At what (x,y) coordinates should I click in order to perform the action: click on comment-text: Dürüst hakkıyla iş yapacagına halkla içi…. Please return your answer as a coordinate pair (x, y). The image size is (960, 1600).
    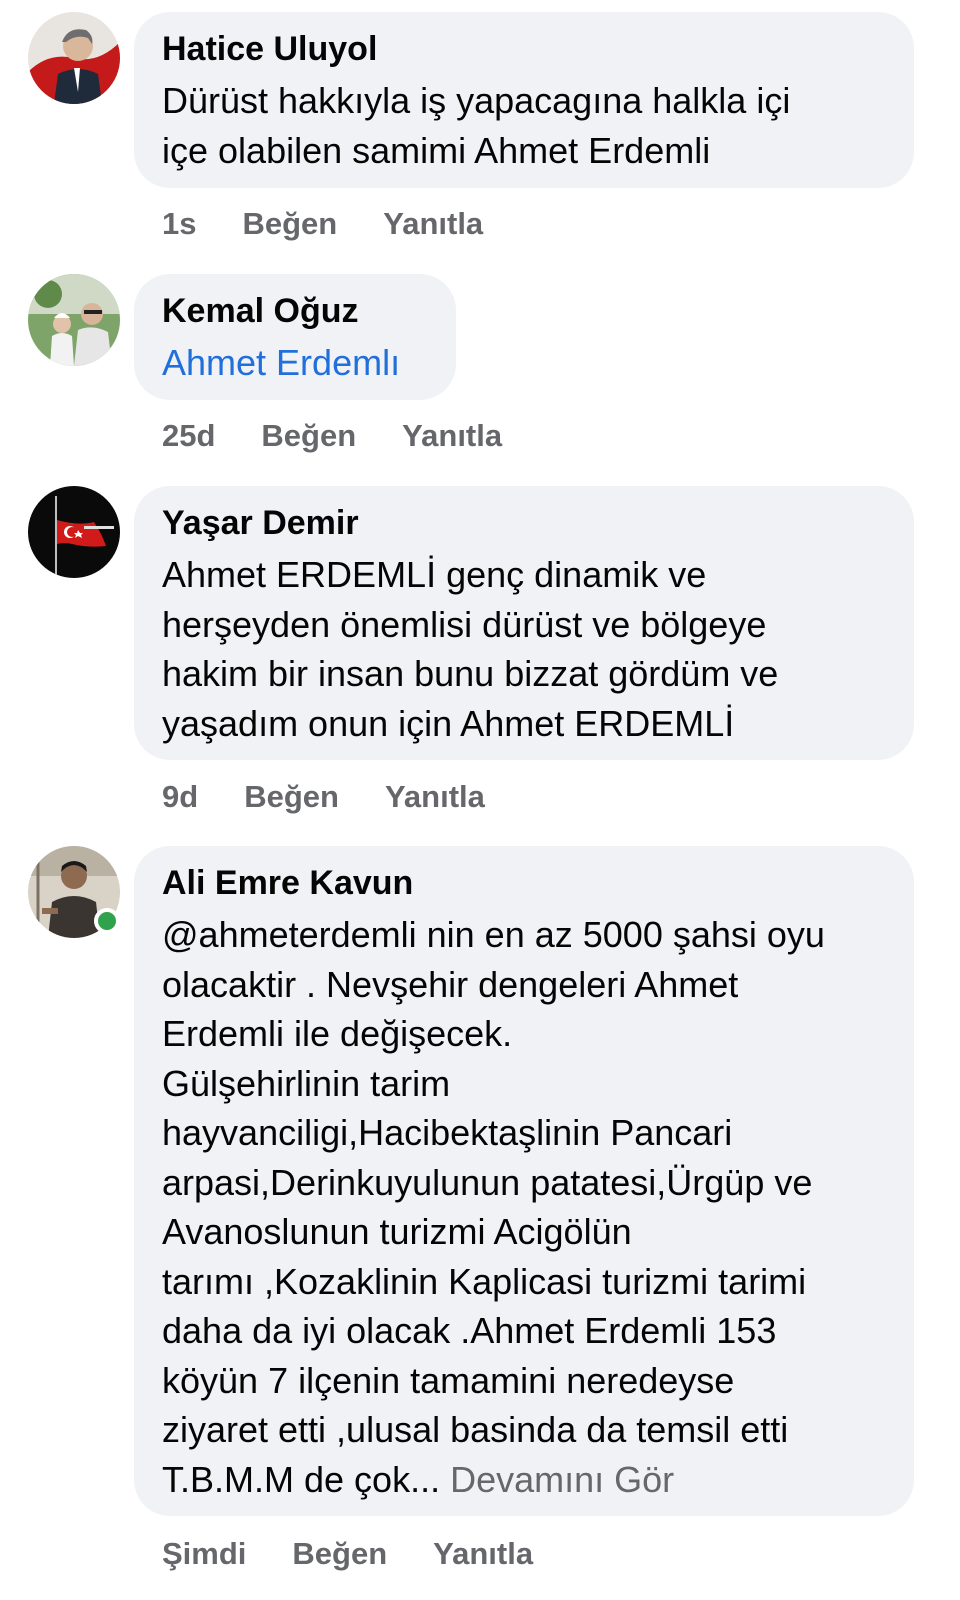
    Looking at the image, I should click on (476, 125).